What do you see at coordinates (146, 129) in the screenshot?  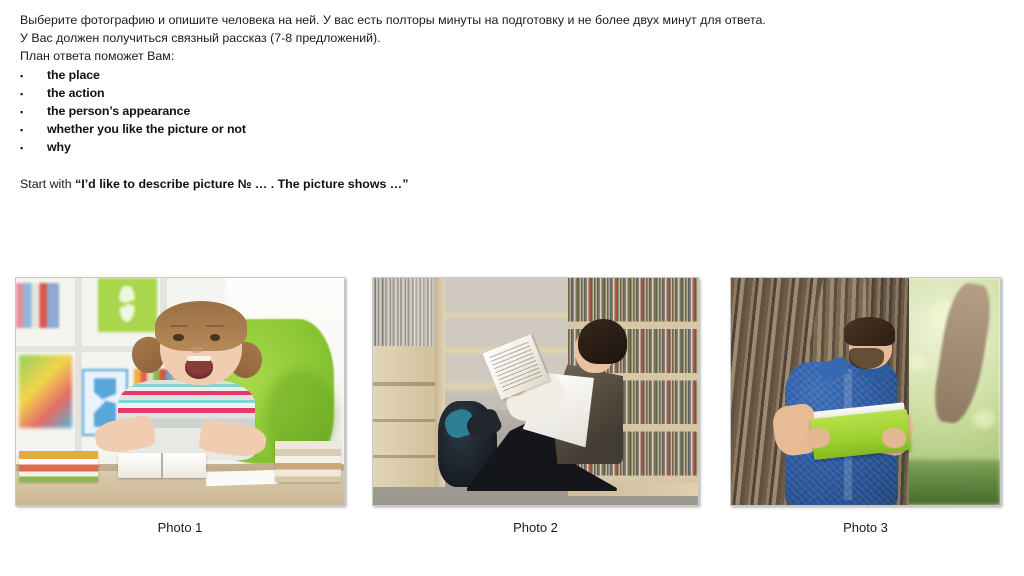 I see `plan-item-label: whether you like the picture or not` at bounding box center [146, 129].